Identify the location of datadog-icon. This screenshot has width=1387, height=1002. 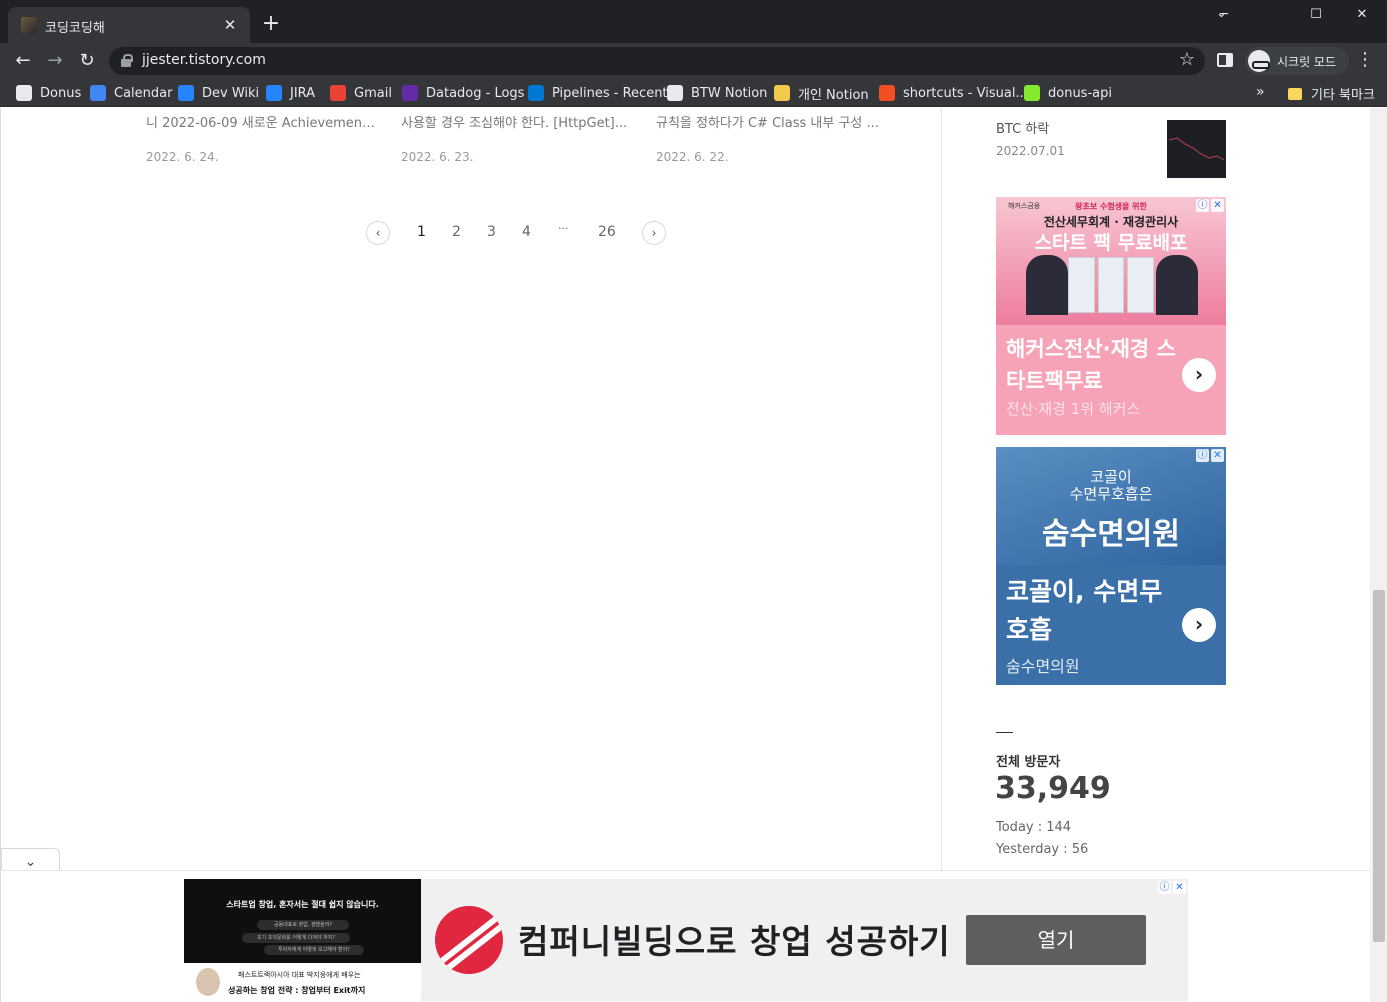
(410, 93).